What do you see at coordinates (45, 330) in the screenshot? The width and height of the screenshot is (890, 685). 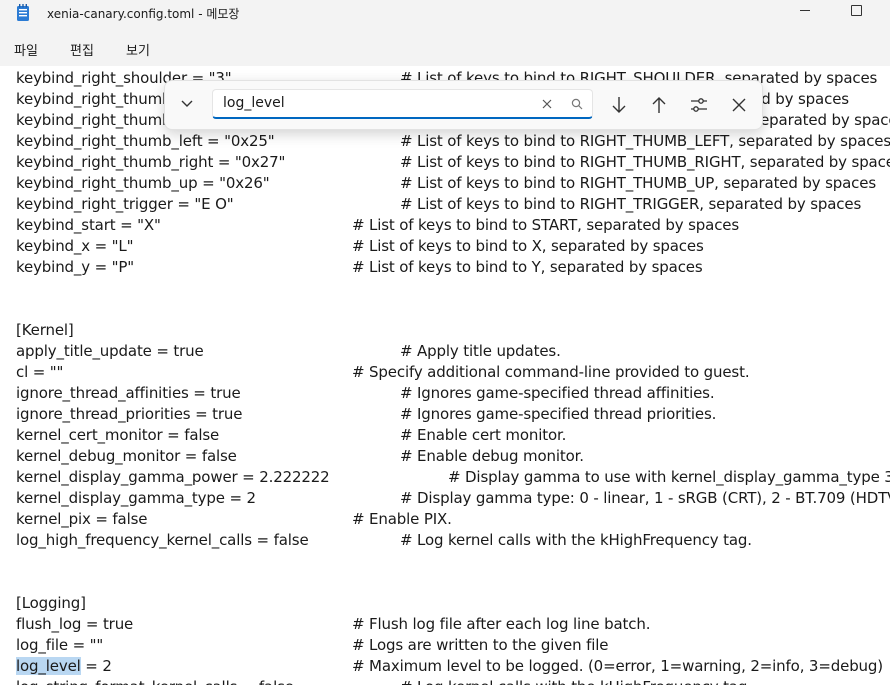 I see `section-header: [Kernel]` at bounding box center [45, 330].